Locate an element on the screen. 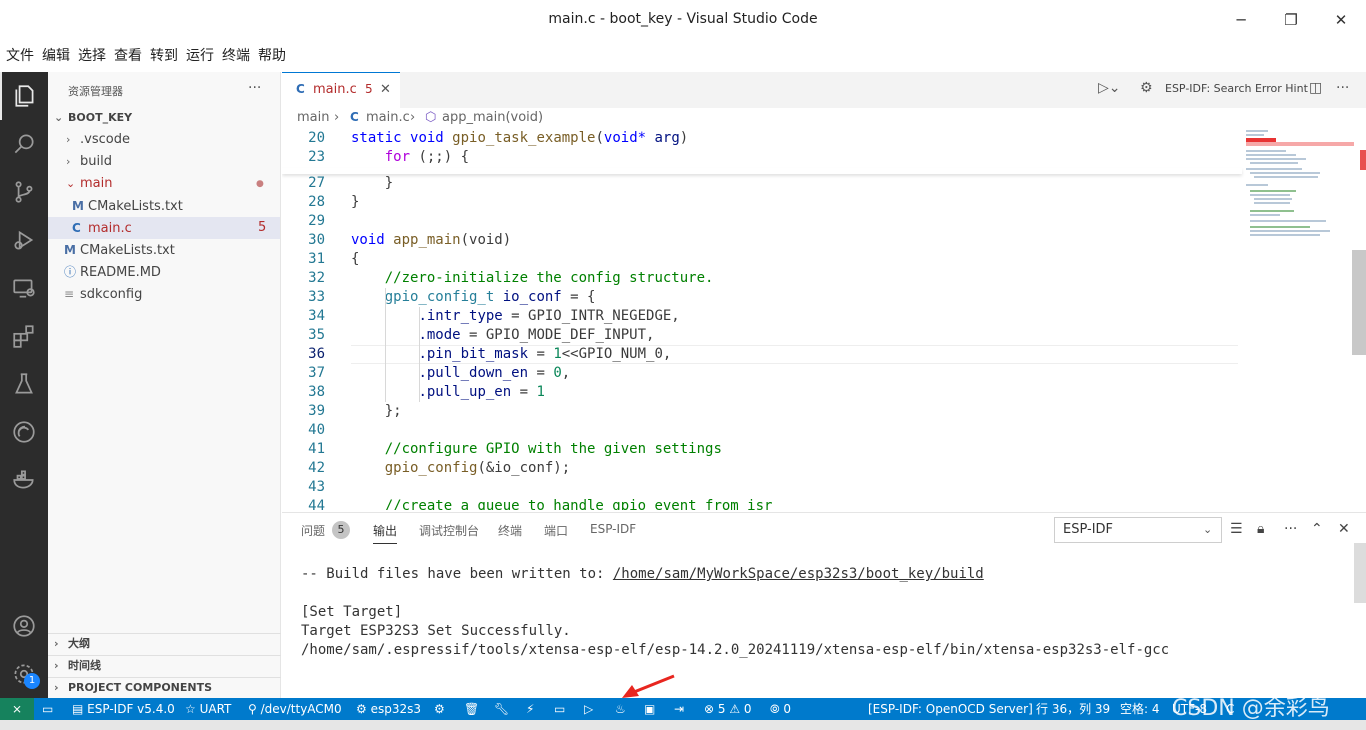 The image size is (1366, 730). monitor-icon: ▭ is located at coordinates (559, 709).